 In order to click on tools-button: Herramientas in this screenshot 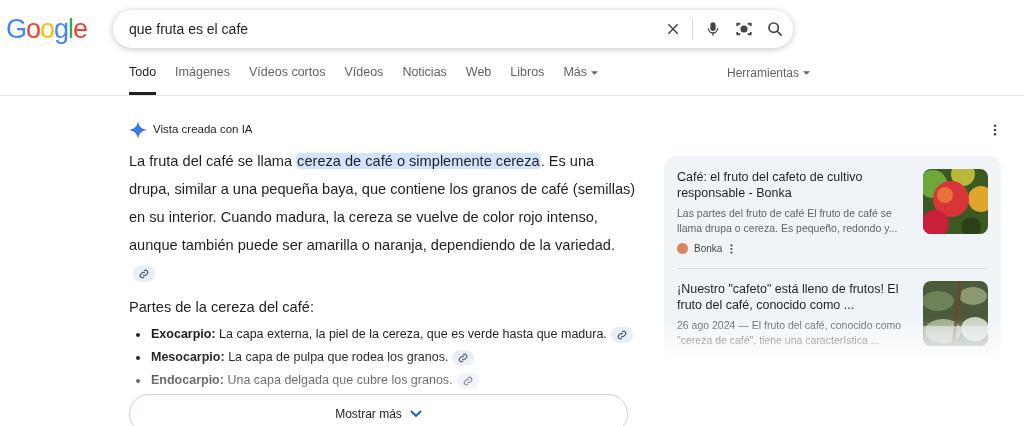, I will do `click(769, 79)`.